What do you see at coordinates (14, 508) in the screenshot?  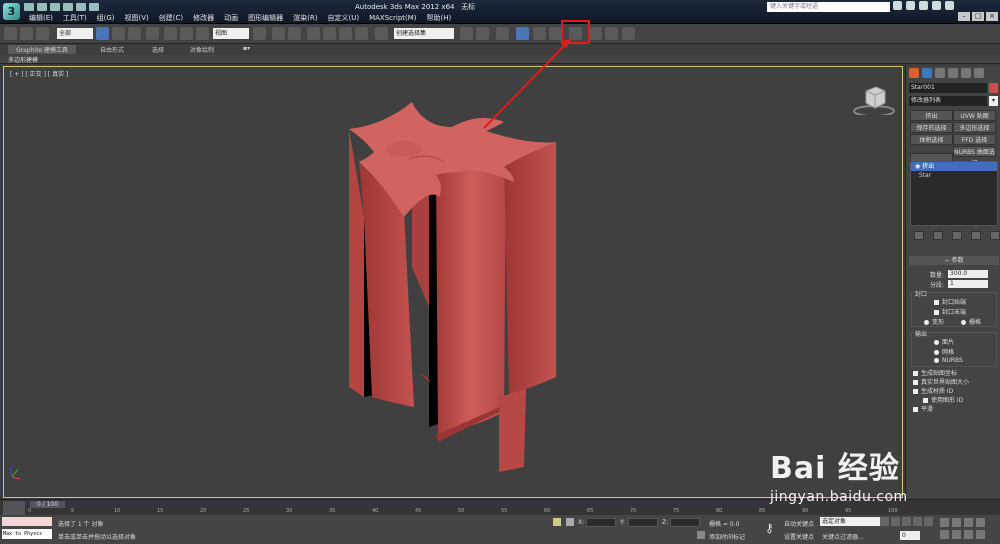 I see `mini-curve-editor-icon` at bounding box center [14, 508].